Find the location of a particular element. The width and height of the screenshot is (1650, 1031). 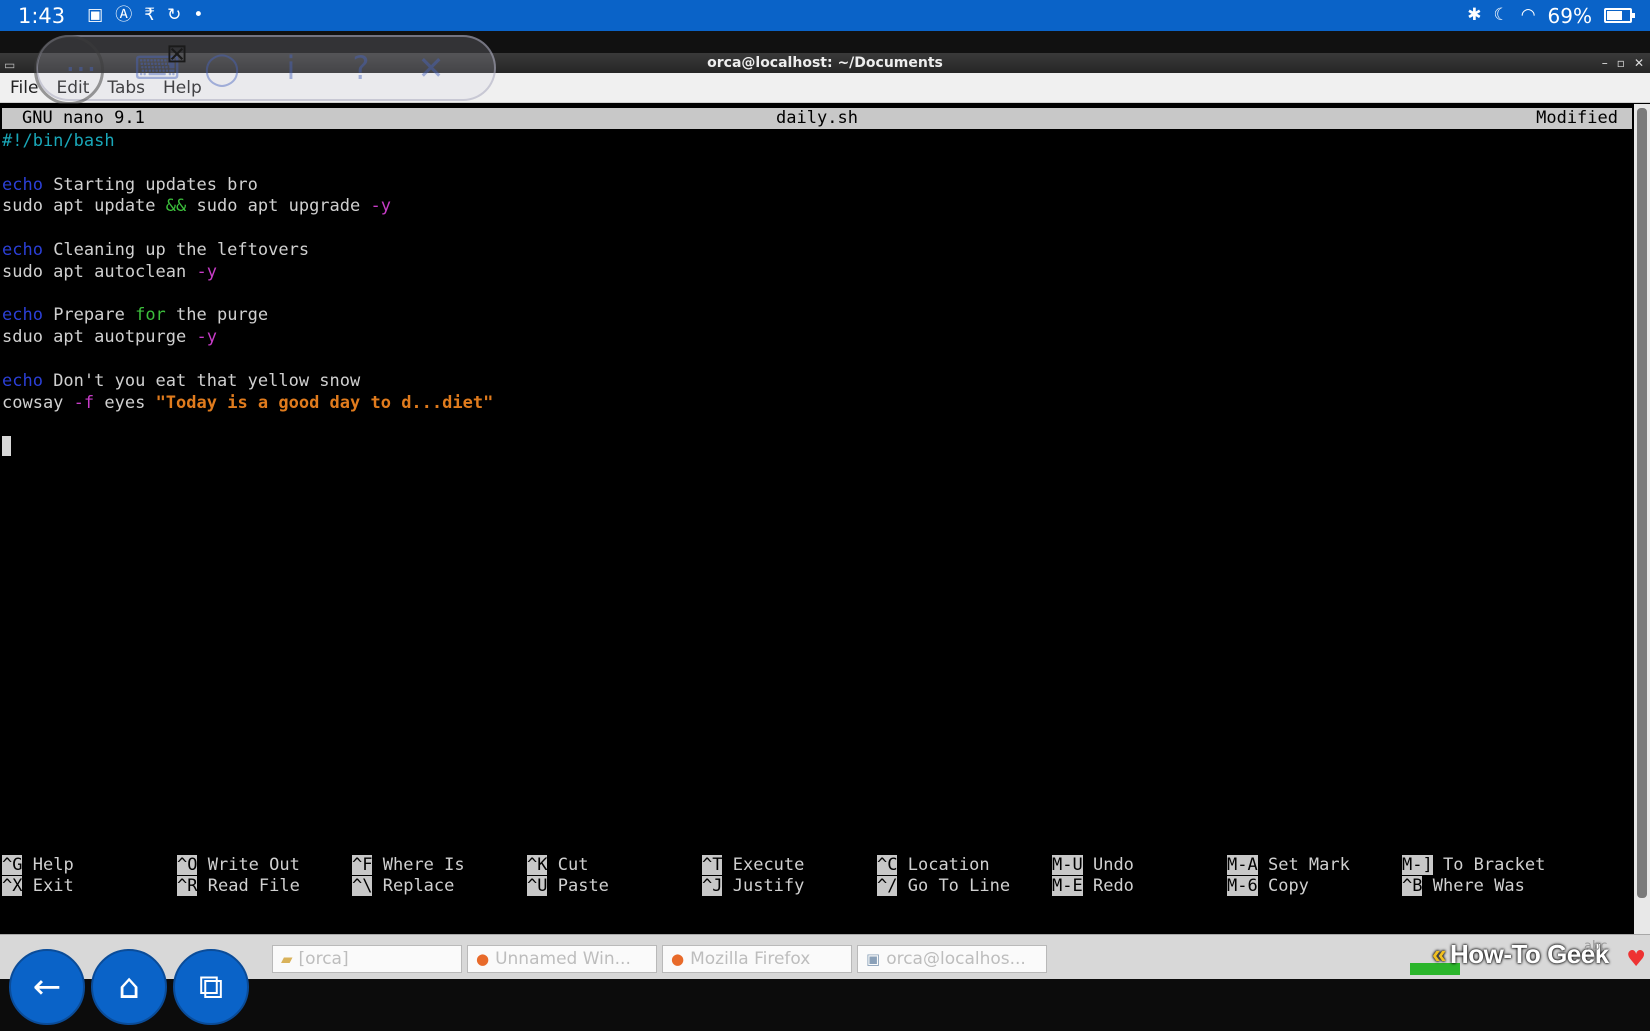

shortcut-item: ^X Exit is located at coordinates (38, 886).